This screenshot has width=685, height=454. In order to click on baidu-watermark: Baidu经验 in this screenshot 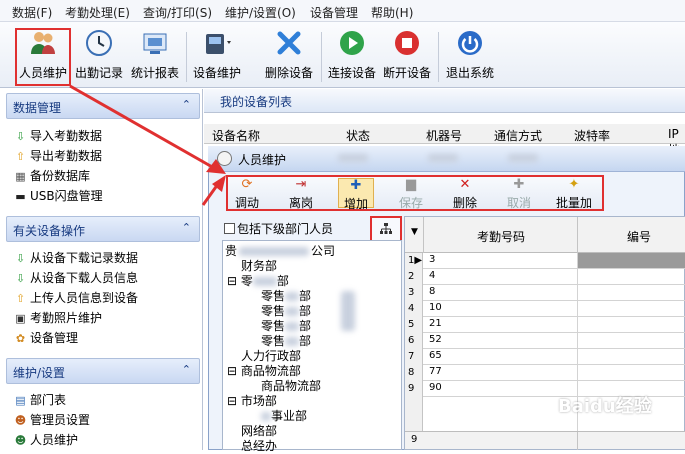, I will do `click(605, 406)`.